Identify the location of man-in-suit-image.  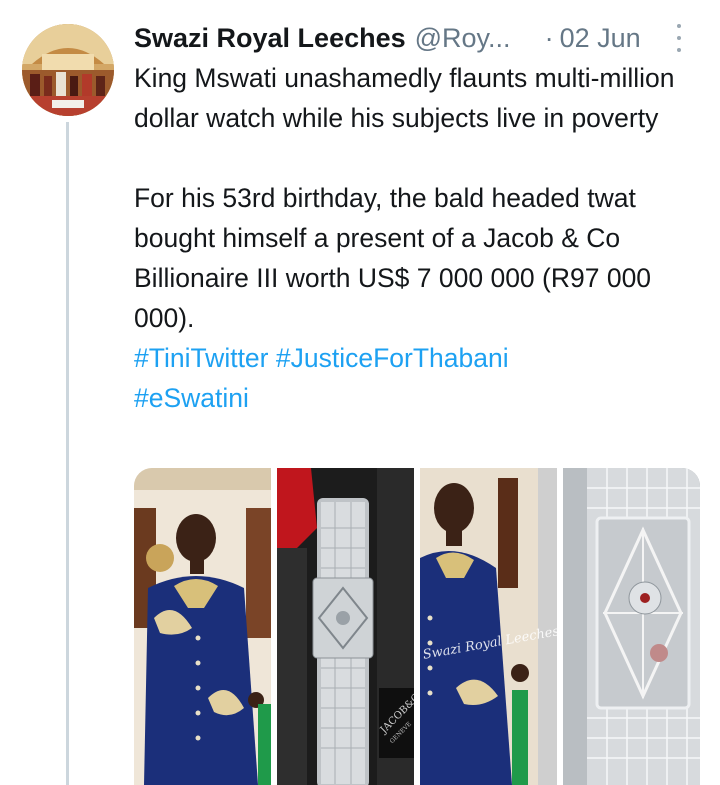
(202, 626).